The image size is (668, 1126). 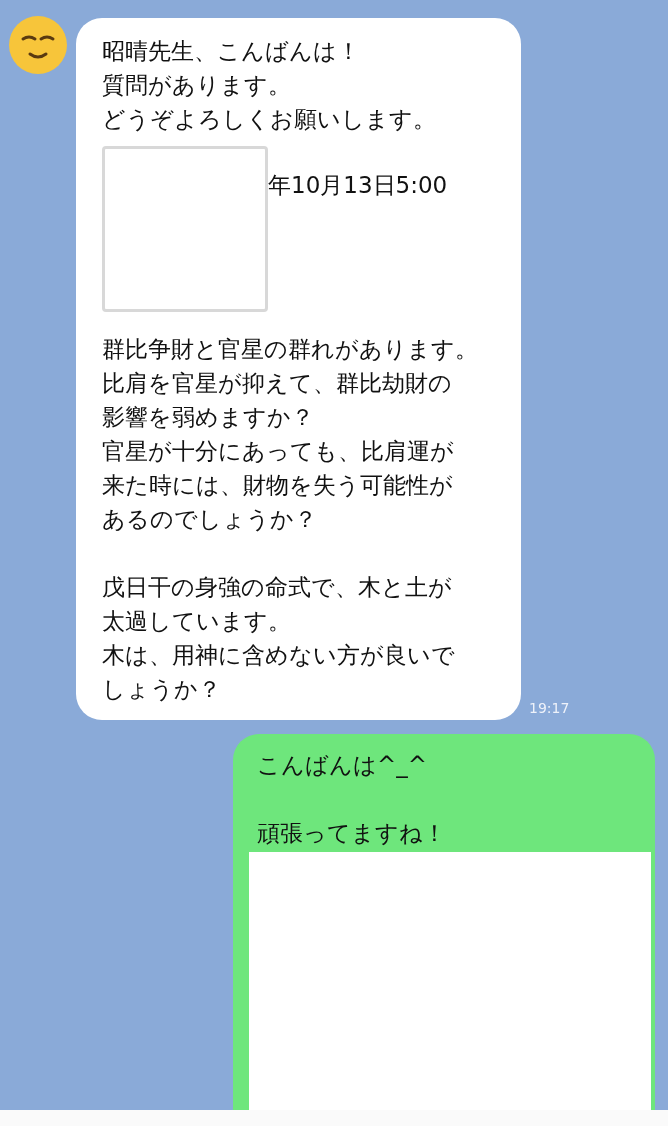 What do you see at coordinates (277, 383) in the screenshot?
I see `message-text: 比肩を官星が抑えて、群比劫財の` at bounding box center [277, 383].